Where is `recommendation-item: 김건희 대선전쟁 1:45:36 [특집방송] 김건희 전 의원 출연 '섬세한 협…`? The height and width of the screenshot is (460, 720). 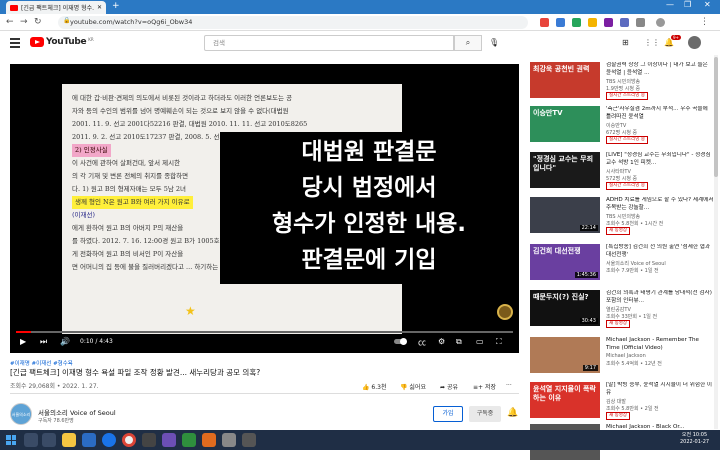 recommendation-item: 김건희 대선전쟁 1:45:36 [특집방송] 김건희 전 의원 출연 '섬세한 협… is located at coordinates (623, 262).